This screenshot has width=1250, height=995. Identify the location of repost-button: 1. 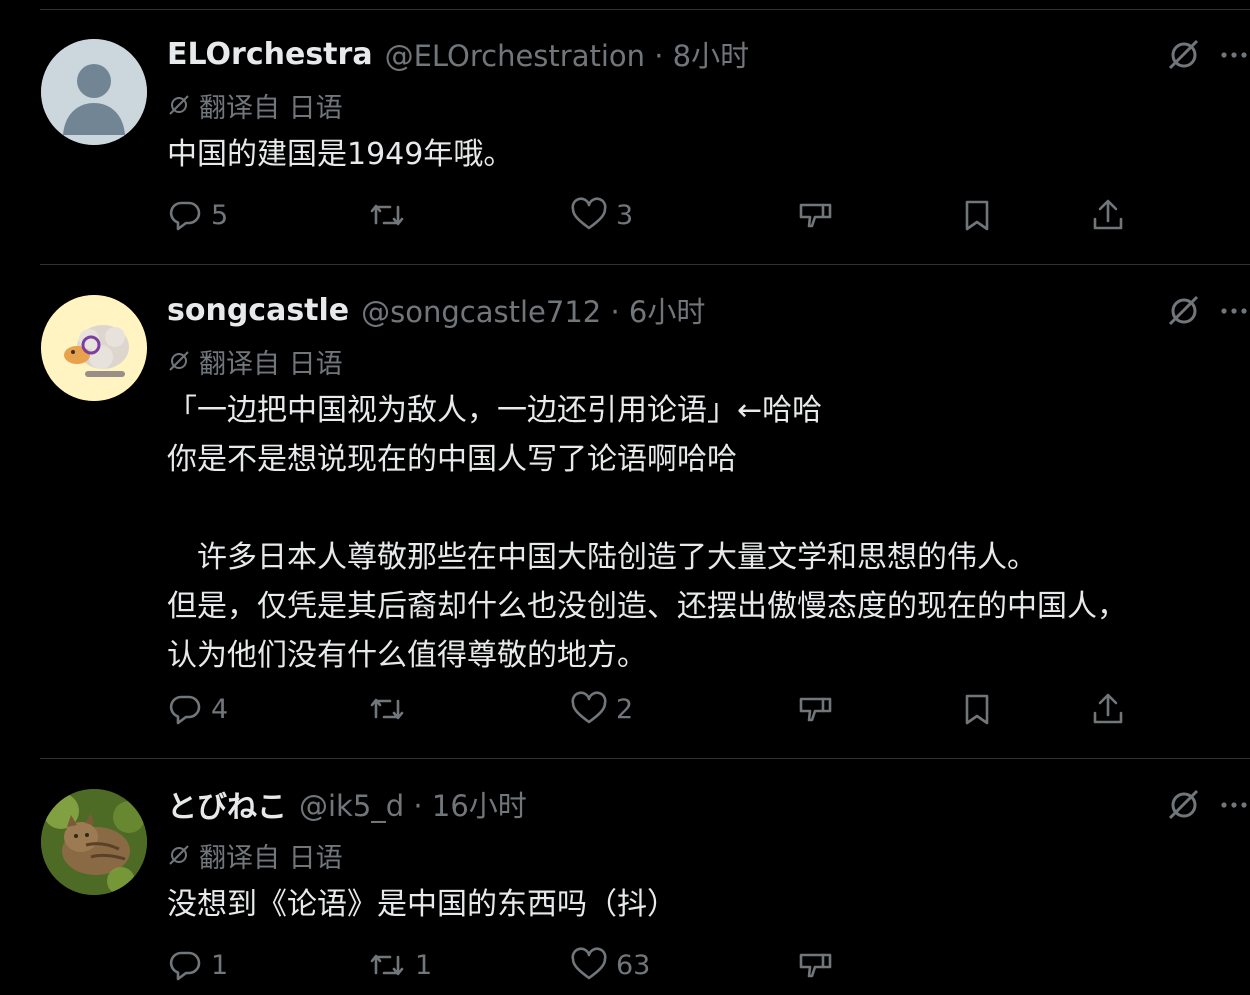
(399, 965).